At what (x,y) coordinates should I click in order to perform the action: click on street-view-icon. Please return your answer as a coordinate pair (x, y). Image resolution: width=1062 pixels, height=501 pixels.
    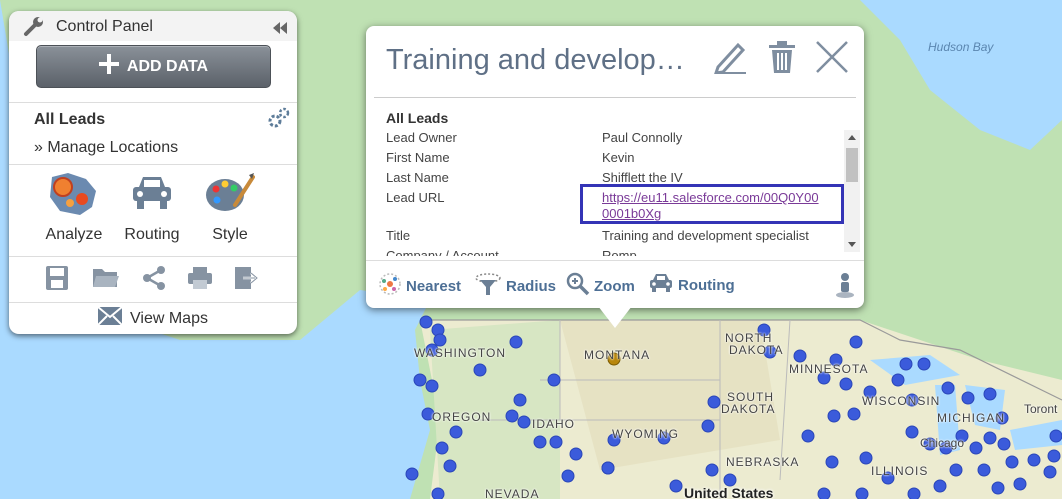
    Looking at the image, I should click on (845, 285).